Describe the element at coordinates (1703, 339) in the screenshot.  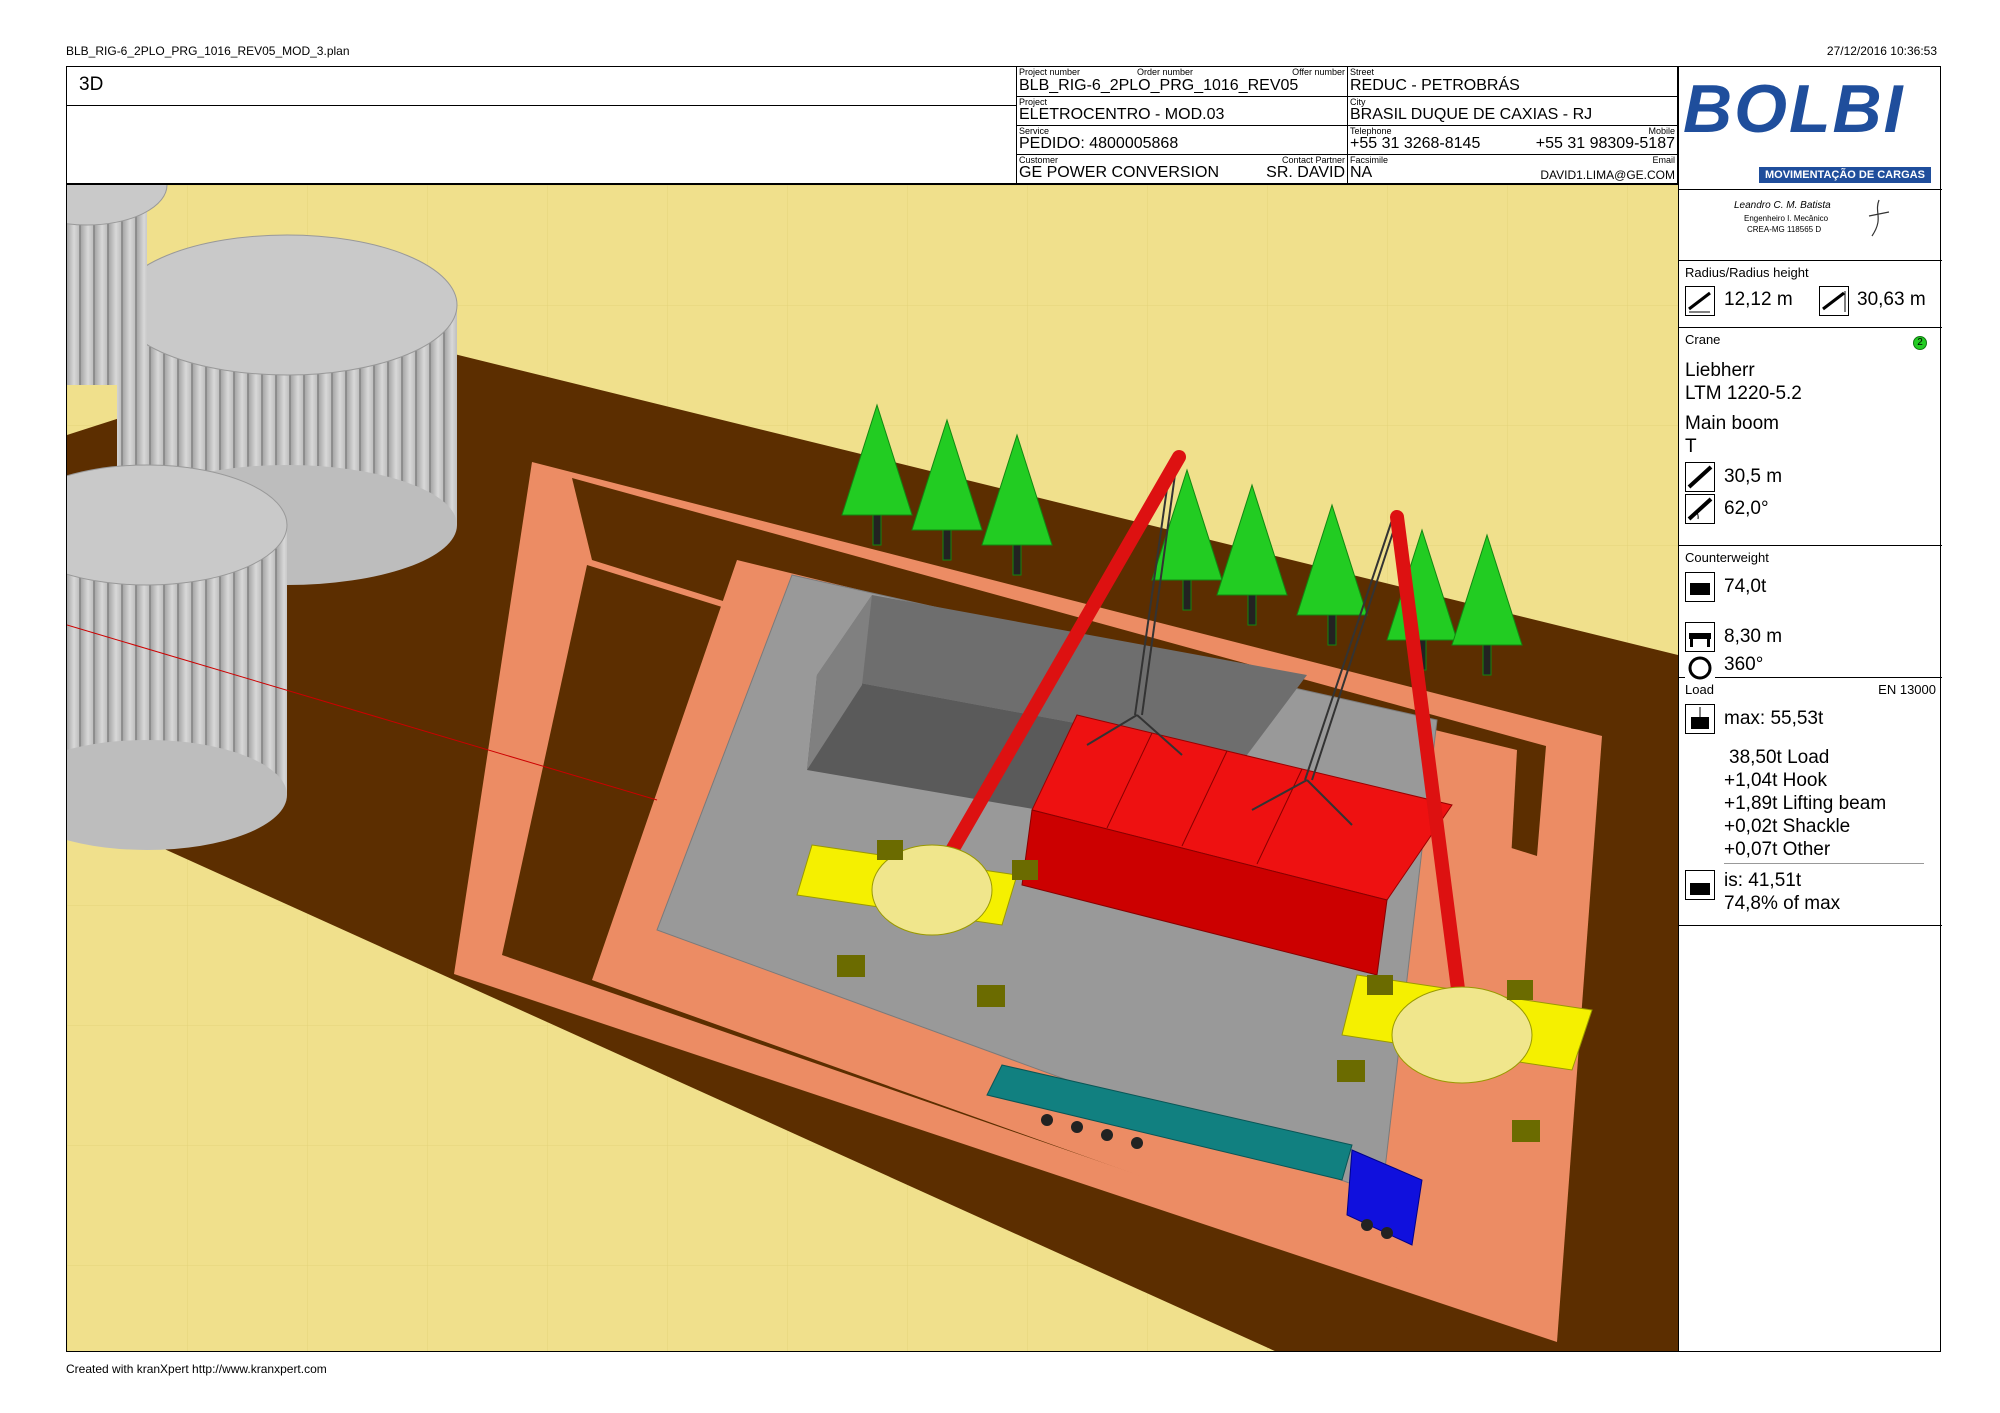
I see `crane-title: Crane` at that location.